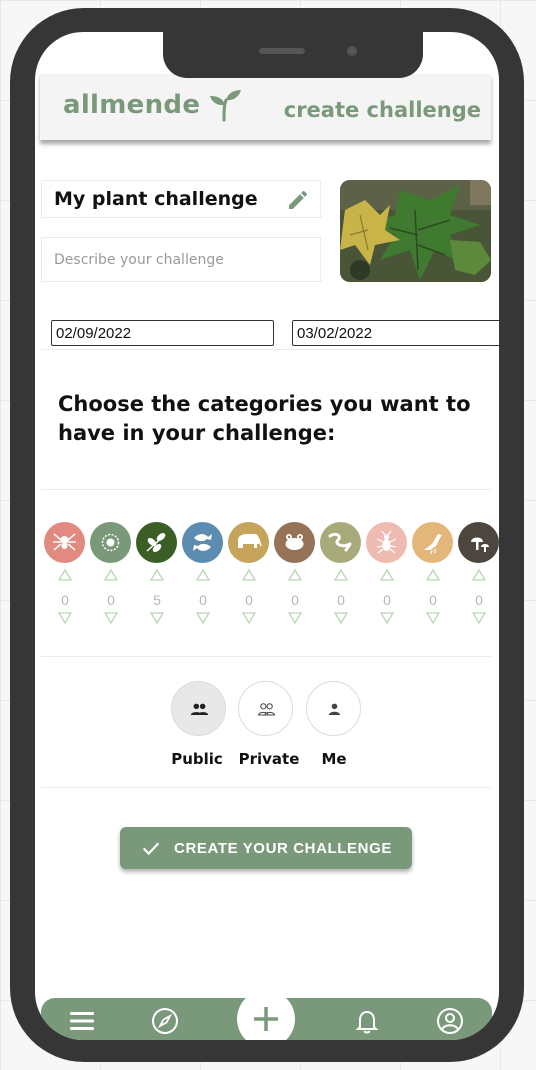  Describe the element at coordinates (282, 51) in the screenshot. I see `speaker-slot` at that location.